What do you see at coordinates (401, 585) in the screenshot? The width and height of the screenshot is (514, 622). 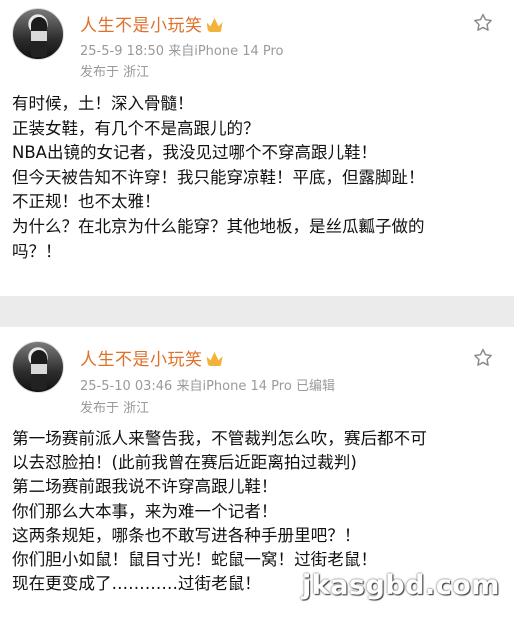 I see `watermark: jkasgbd.com` at bounding box center [401, 585].